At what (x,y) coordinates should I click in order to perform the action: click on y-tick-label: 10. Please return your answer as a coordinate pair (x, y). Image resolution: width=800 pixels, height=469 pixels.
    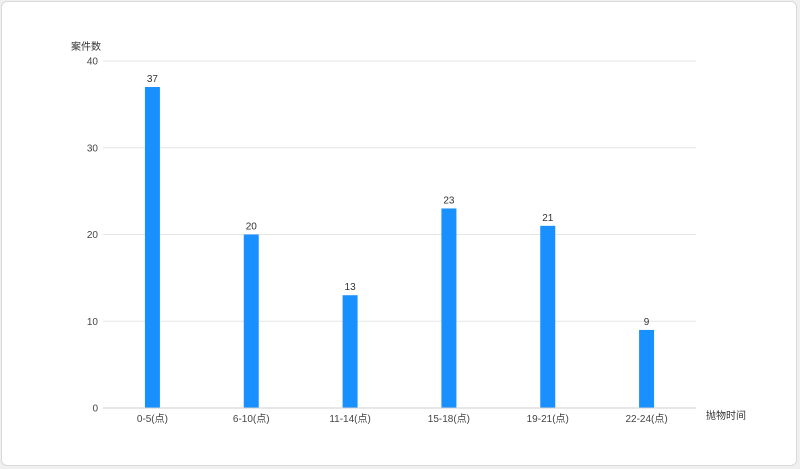
    Looking at the image, I should click on (93, 322).